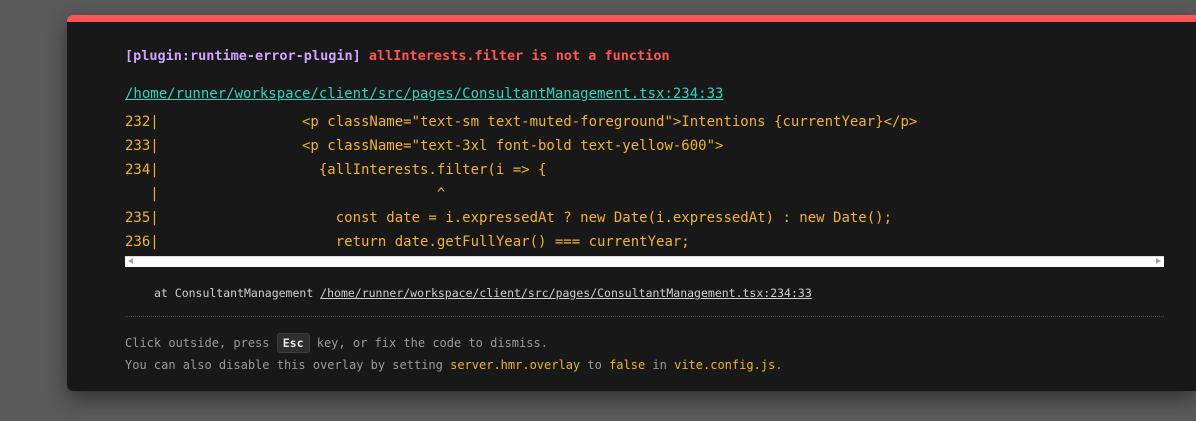 The width and height of the screenshot is (1196, 421). I want to click on config-key: server.hmr.overlay, so click(515, 365).